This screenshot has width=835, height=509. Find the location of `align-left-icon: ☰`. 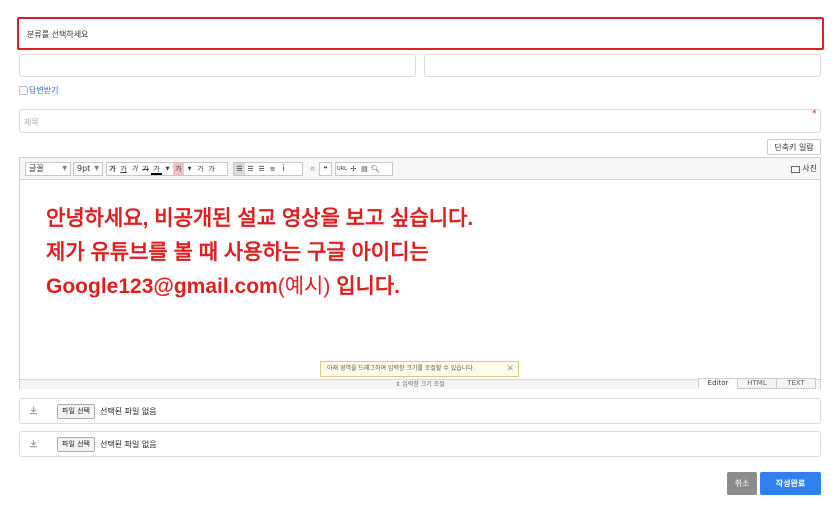

align-left-icon: ☰ is located at coordinates (239, 169).